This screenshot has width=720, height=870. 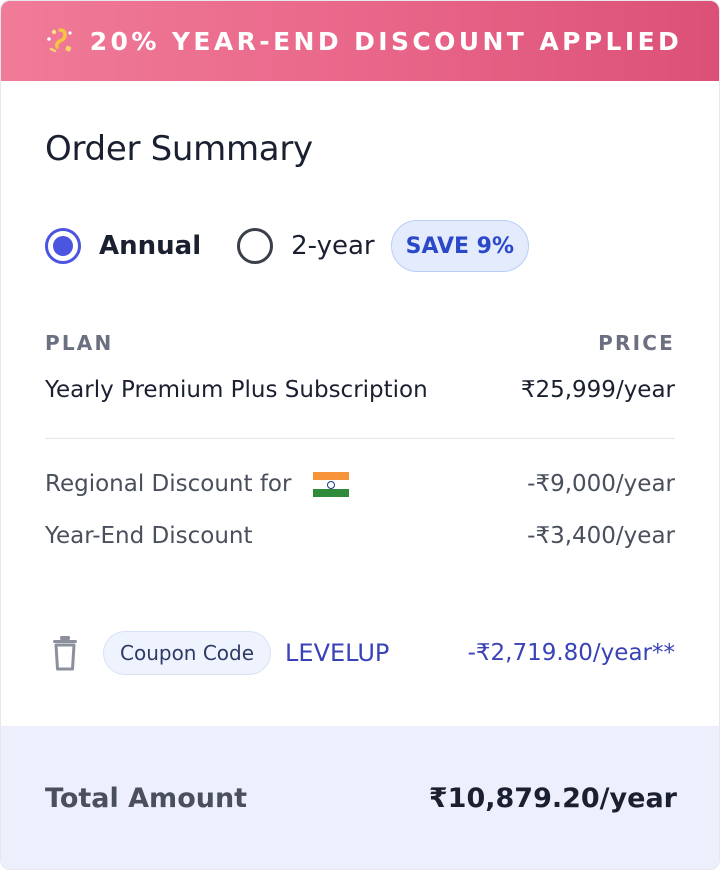 What do you see at coordinates (360, 536) in the screenshot?
I see `year-end-discount-row: Year-End Discount -₹3,400/year` at bounding box center [360, 536].